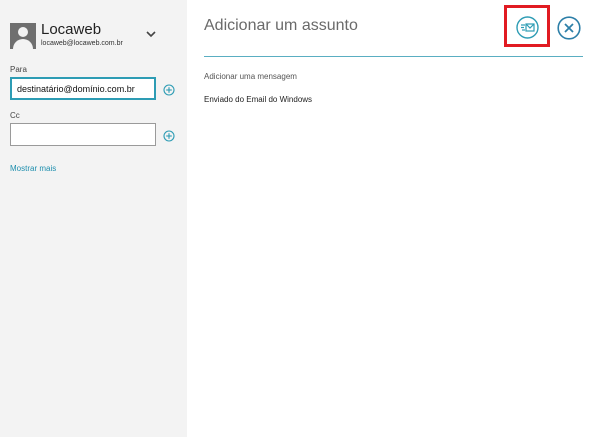 The width and height of the screenshot is (600, 437). Describe the element at coordinates (33, 168) in the screenshot. I see `show-more-link: Mostrar mais` at that location.